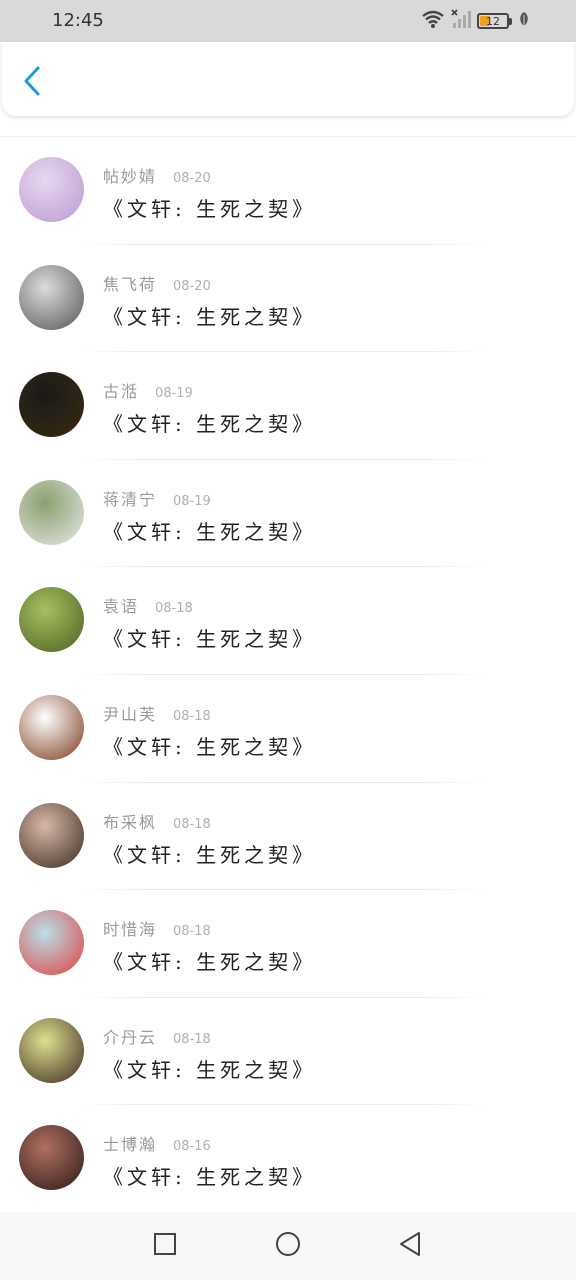 The height and width of the screenshot is (1280, 576). What do you see at coordinates (121, 607) in the screenshot?
I see `sender-name: 袁语` at bounding box center [121, 607].